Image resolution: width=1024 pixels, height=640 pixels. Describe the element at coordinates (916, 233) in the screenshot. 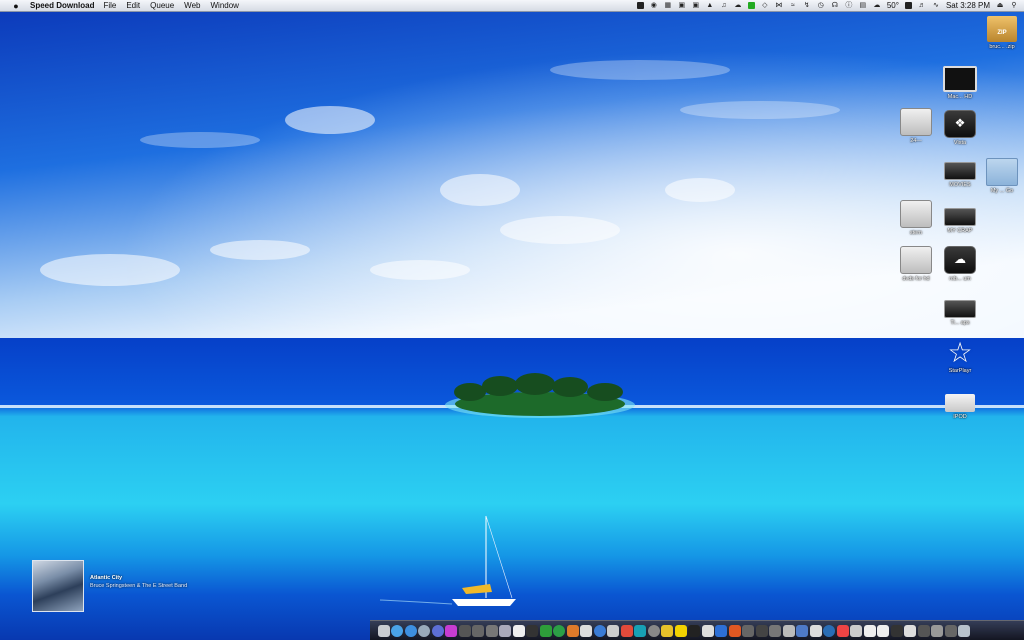

I see `desktop-icon-label: stern` at that location.